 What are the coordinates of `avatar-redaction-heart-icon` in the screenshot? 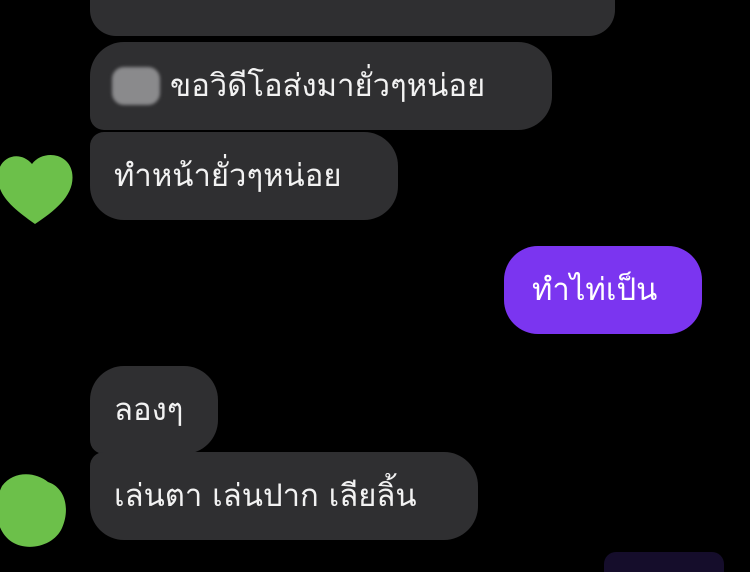 It's located at (36, 189).